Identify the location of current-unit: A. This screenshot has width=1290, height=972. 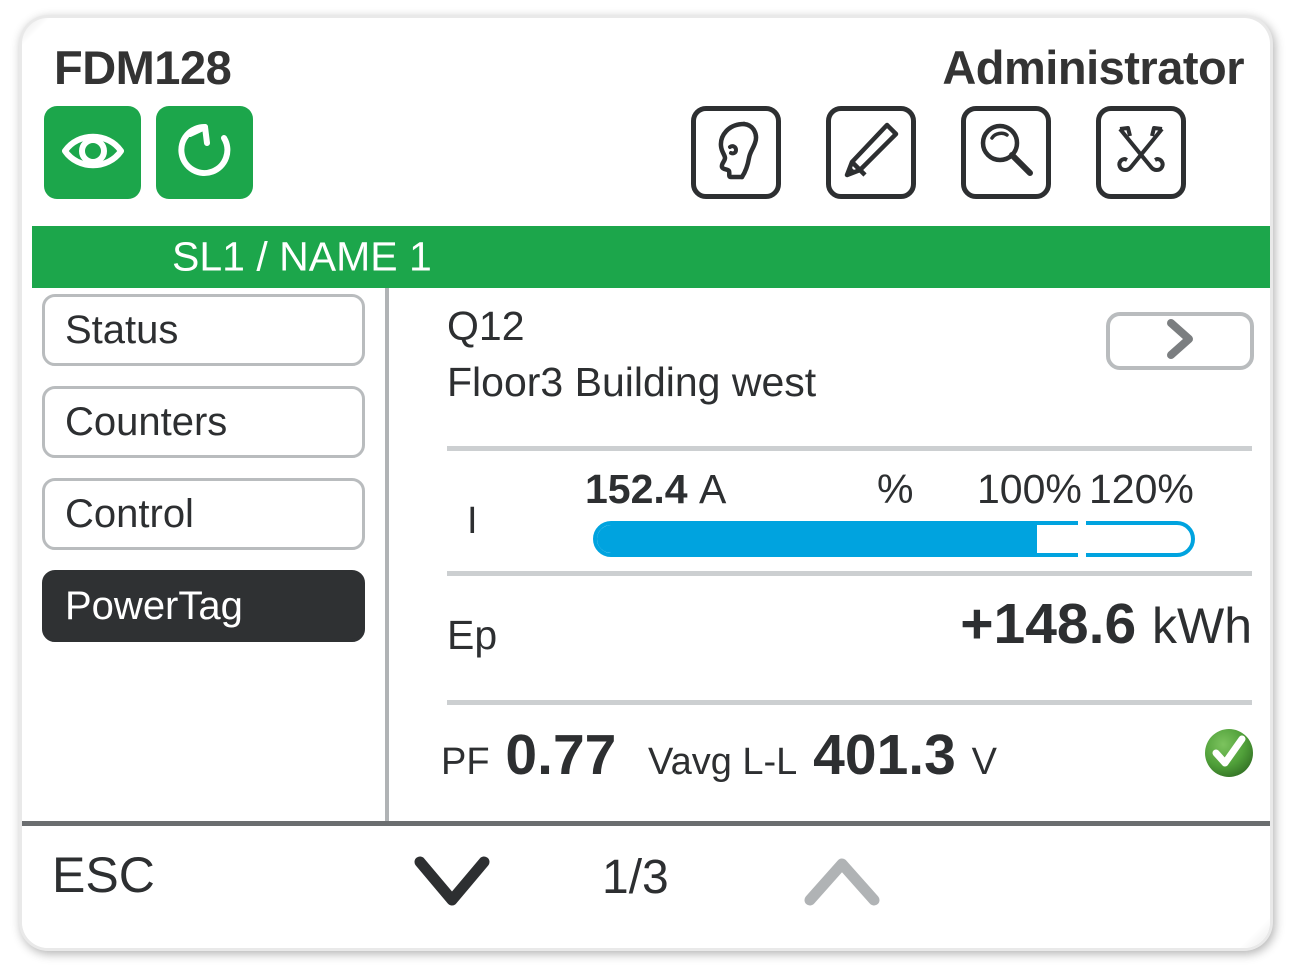
(713, 489).